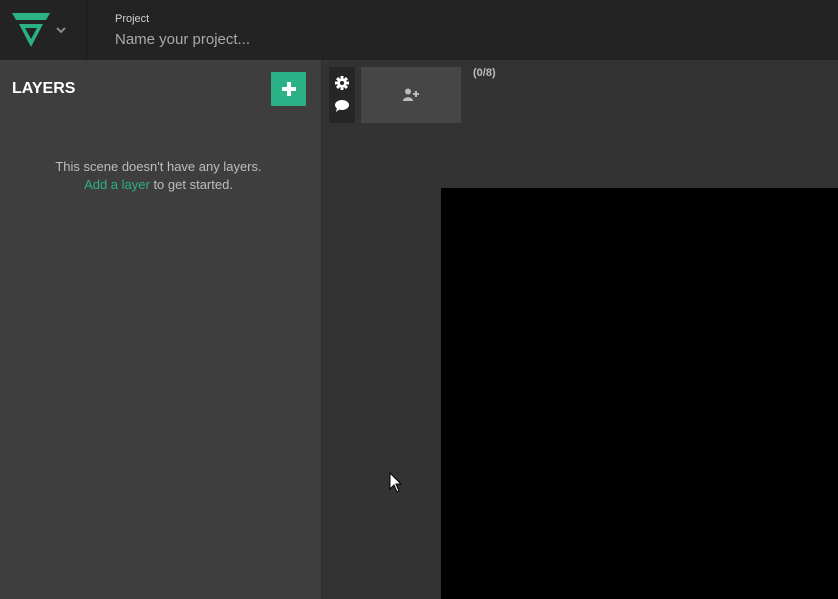 The width and height of the screenshot is (838, 599). I want to click on add-guest-slot, so click(411, 95).